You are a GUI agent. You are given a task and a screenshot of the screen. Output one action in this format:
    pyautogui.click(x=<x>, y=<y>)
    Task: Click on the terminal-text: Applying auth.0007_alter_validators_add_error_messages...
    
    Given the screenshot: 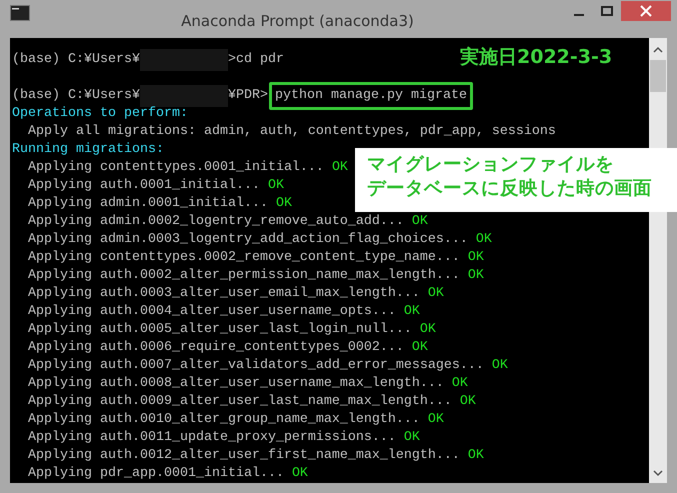 What is the action you would take?
    pyautogui.click(x=255, y=366)
    